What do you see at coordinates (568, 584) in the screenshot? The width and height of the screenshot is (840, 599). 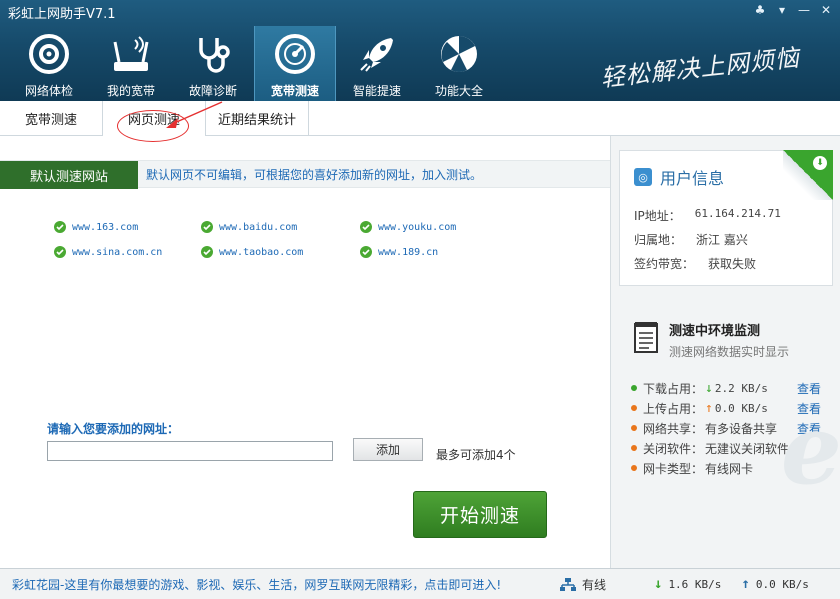 I see `network-icon` at bounding box center [568, 584].